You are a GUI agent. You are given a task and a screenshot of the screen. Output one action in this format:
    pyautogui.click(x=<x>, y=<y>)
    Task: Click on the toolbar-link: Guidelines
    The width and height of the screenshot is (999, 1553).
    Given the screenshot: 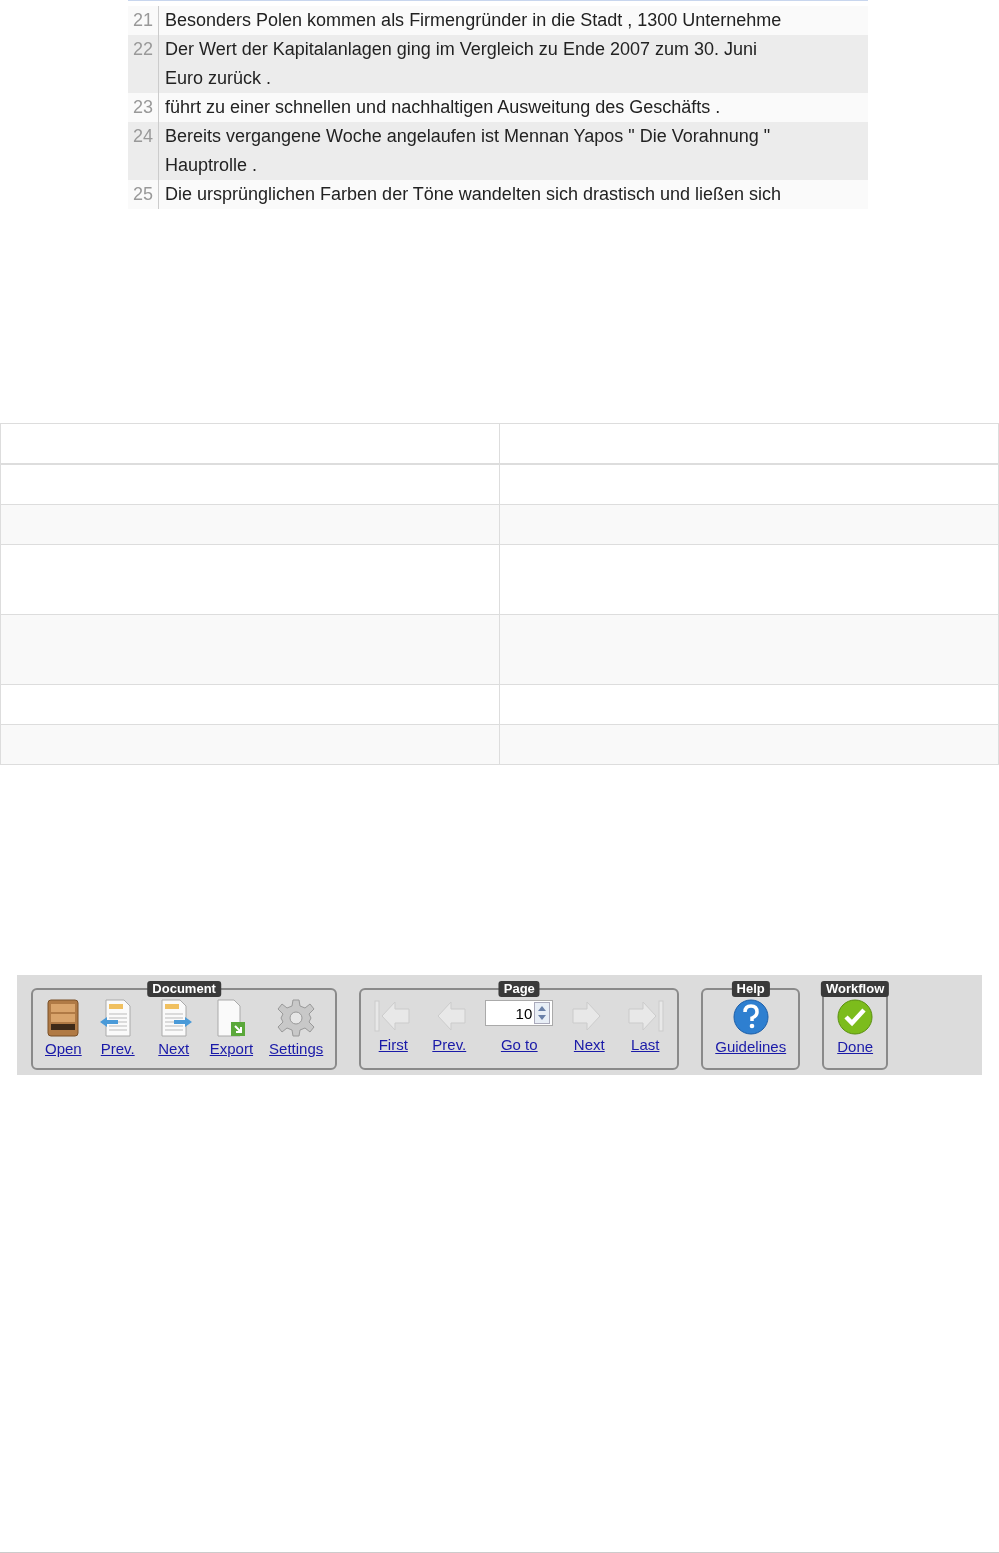 What is the action you would take?
    pyautogui.click(x=751, y=1046)
    